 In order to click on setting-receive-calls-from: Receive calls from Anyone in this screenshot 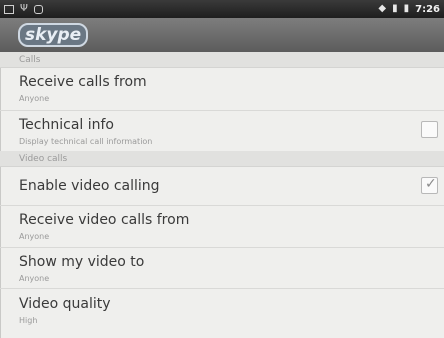, I will do `click(222, 92)`.